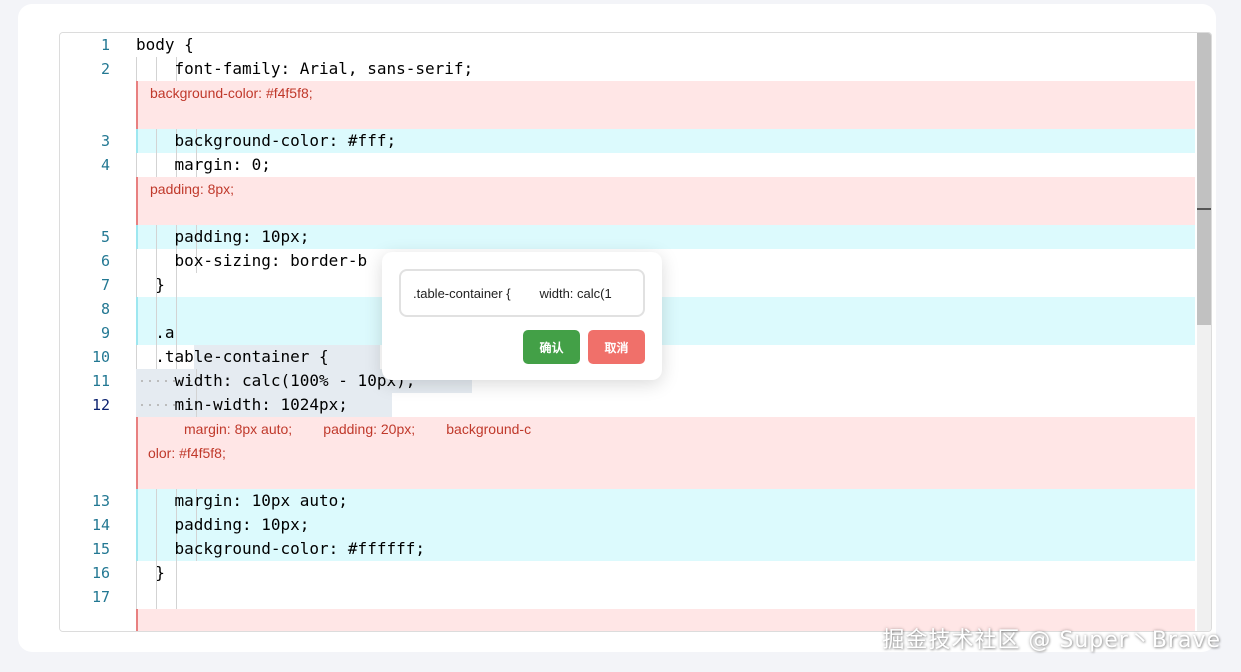 This screenshot has height=672, width=1241. What do you see at coordinates (105, 141) in the screenshot?
I see `line-number: 3` at bounding box center [105, 141].